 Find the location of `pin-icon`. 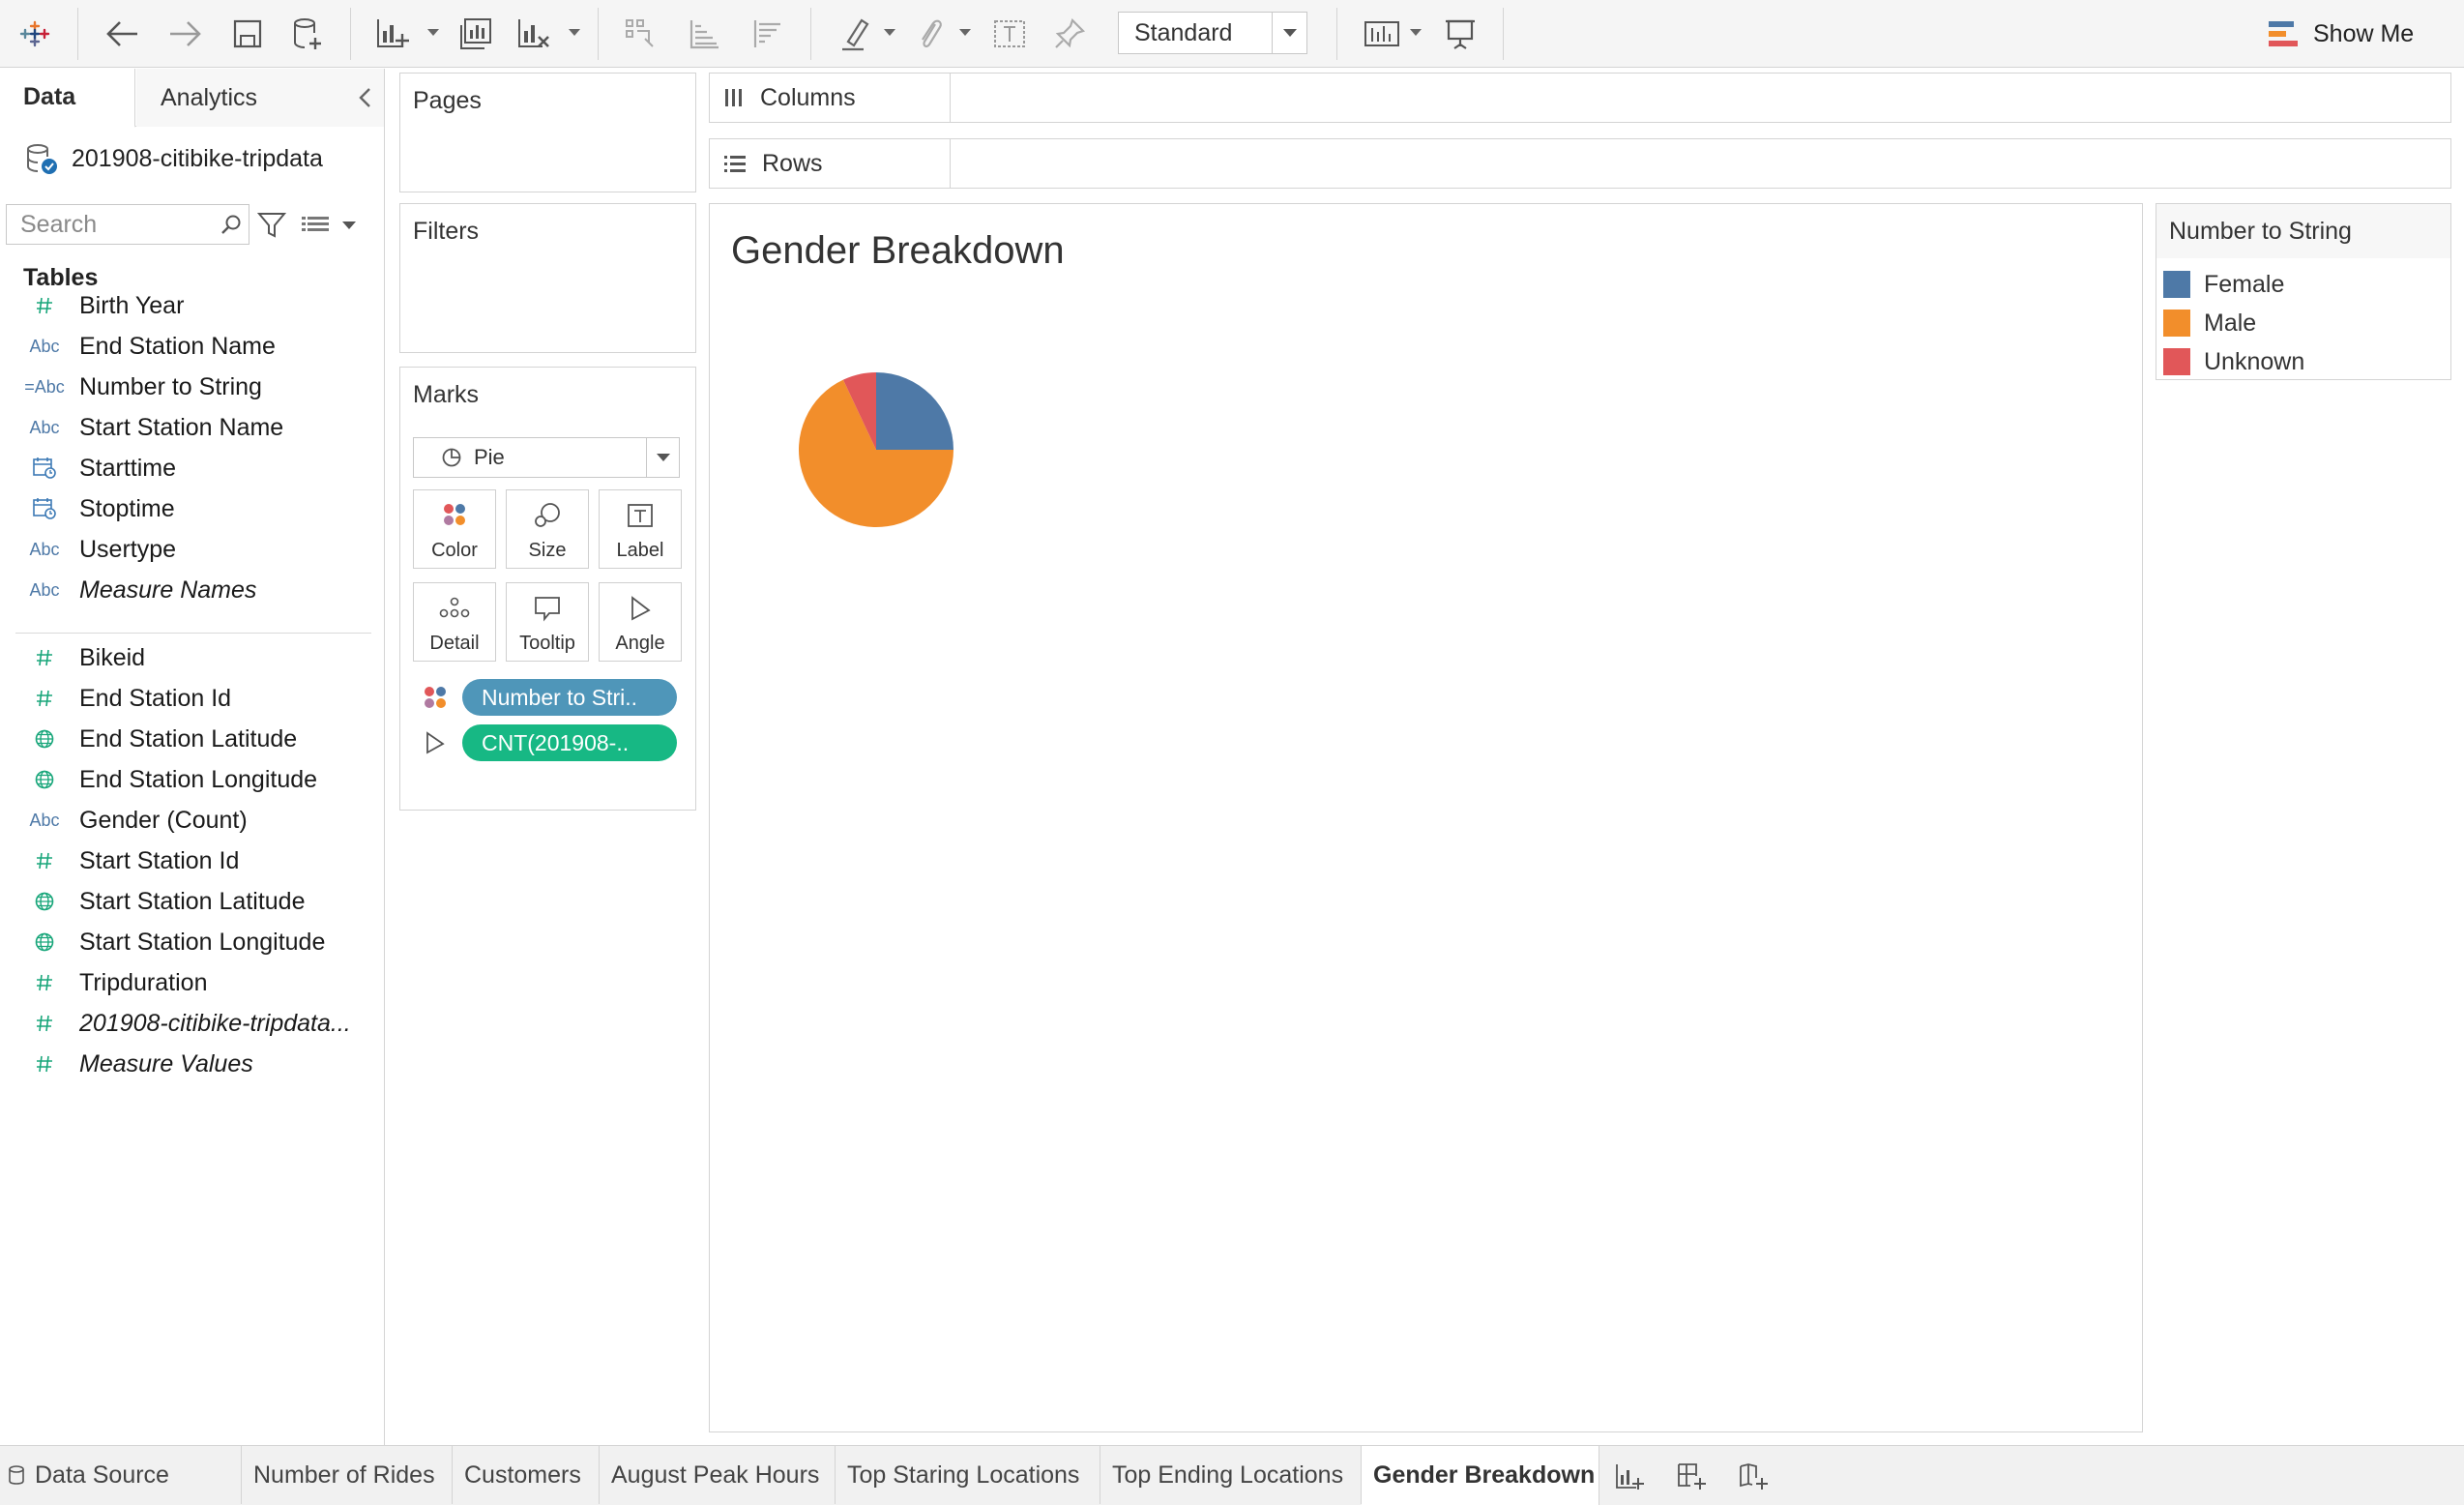

pin-icon is located at coordinates (1069, 34).